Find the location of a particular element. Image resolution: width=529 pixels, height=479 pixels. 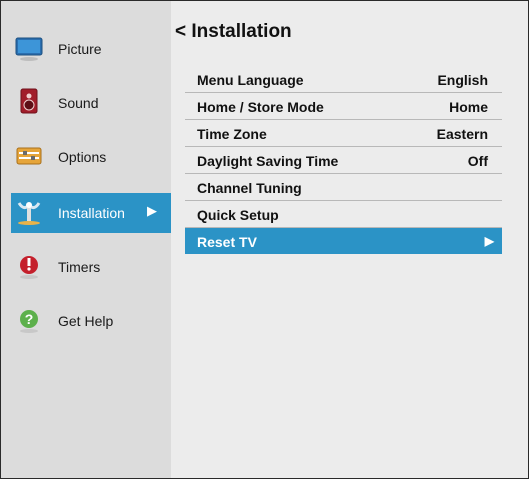

sidebar-item-label: Timers is located at coordinates (79, 267).